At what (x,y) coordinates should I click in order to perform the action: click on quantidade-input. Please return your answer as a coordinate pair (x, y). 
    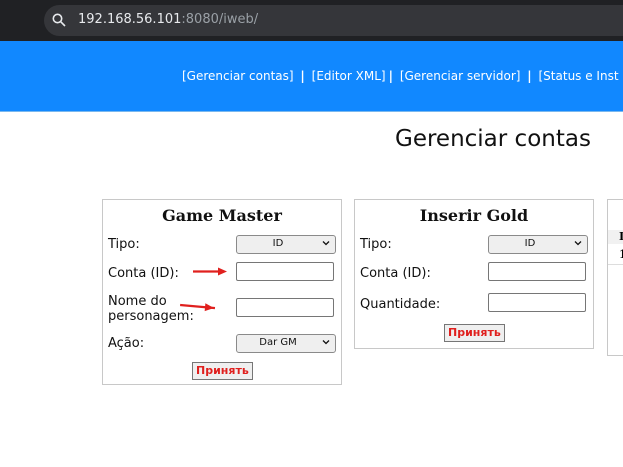
    Looking at the image, I should click on (537, 302).